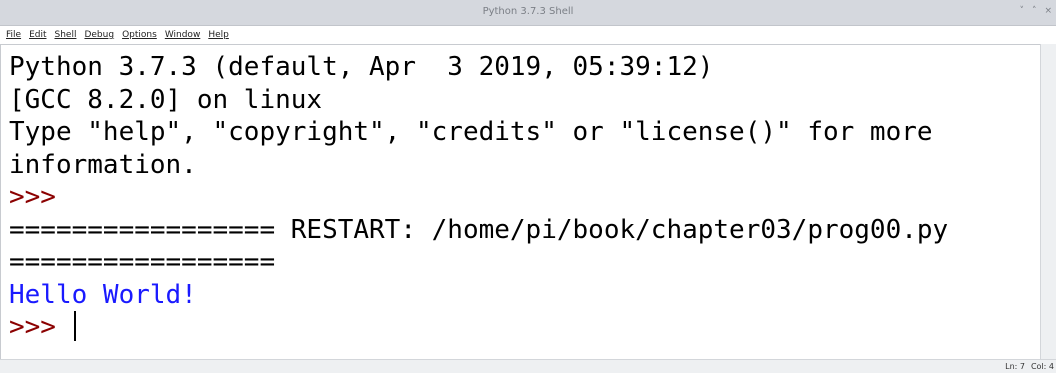  Describe the element at coordinates (1021, 11) in the screenshot. I see `minimize-icon: ˅` at that location.